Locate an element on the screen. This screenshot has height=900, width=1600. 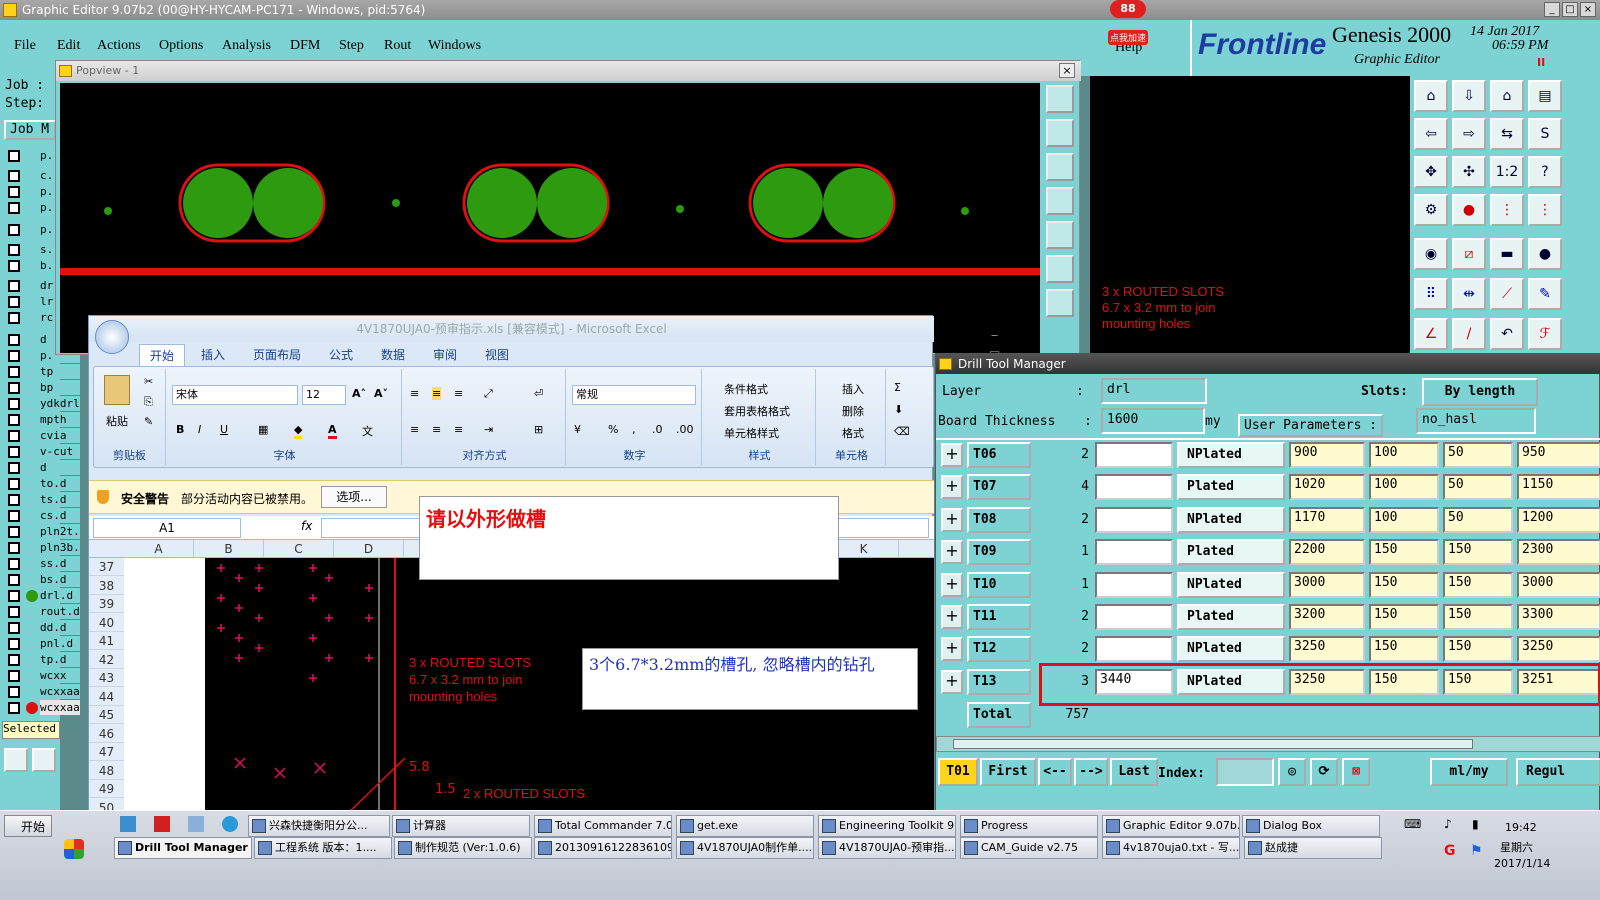
layer-row: wcxxaaa is located at coordinates (42, 708).